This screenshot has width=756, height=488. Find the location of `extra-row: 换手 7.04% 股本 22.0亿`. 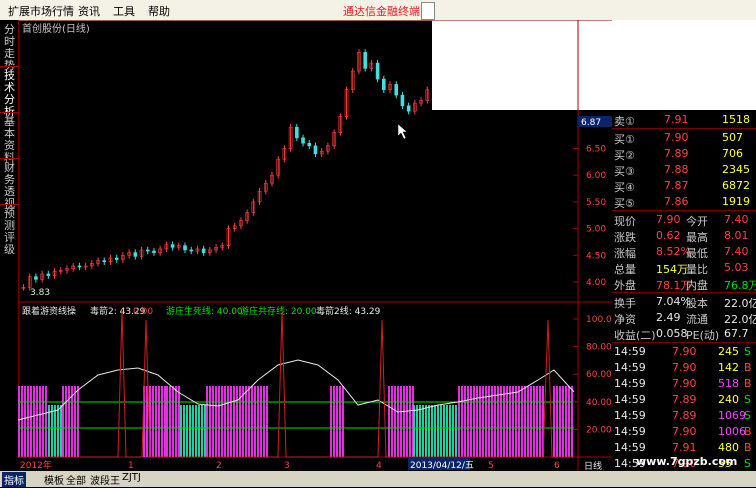

extra-row: 换手 7.04% 股本 22.0亿 is located at coordinates (684, 302).